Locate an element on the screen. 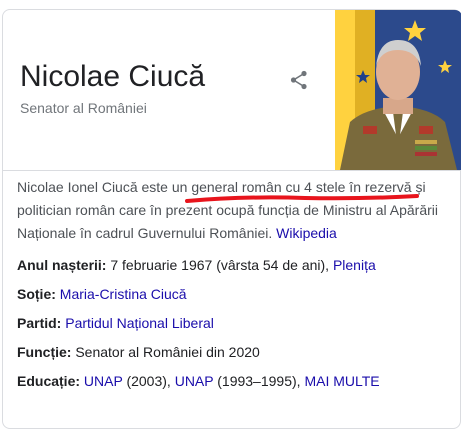 This screenshot has width=461, height=429. description-text: Nicolae Ionel Ciucă este un is located at coordinates (104, 187).